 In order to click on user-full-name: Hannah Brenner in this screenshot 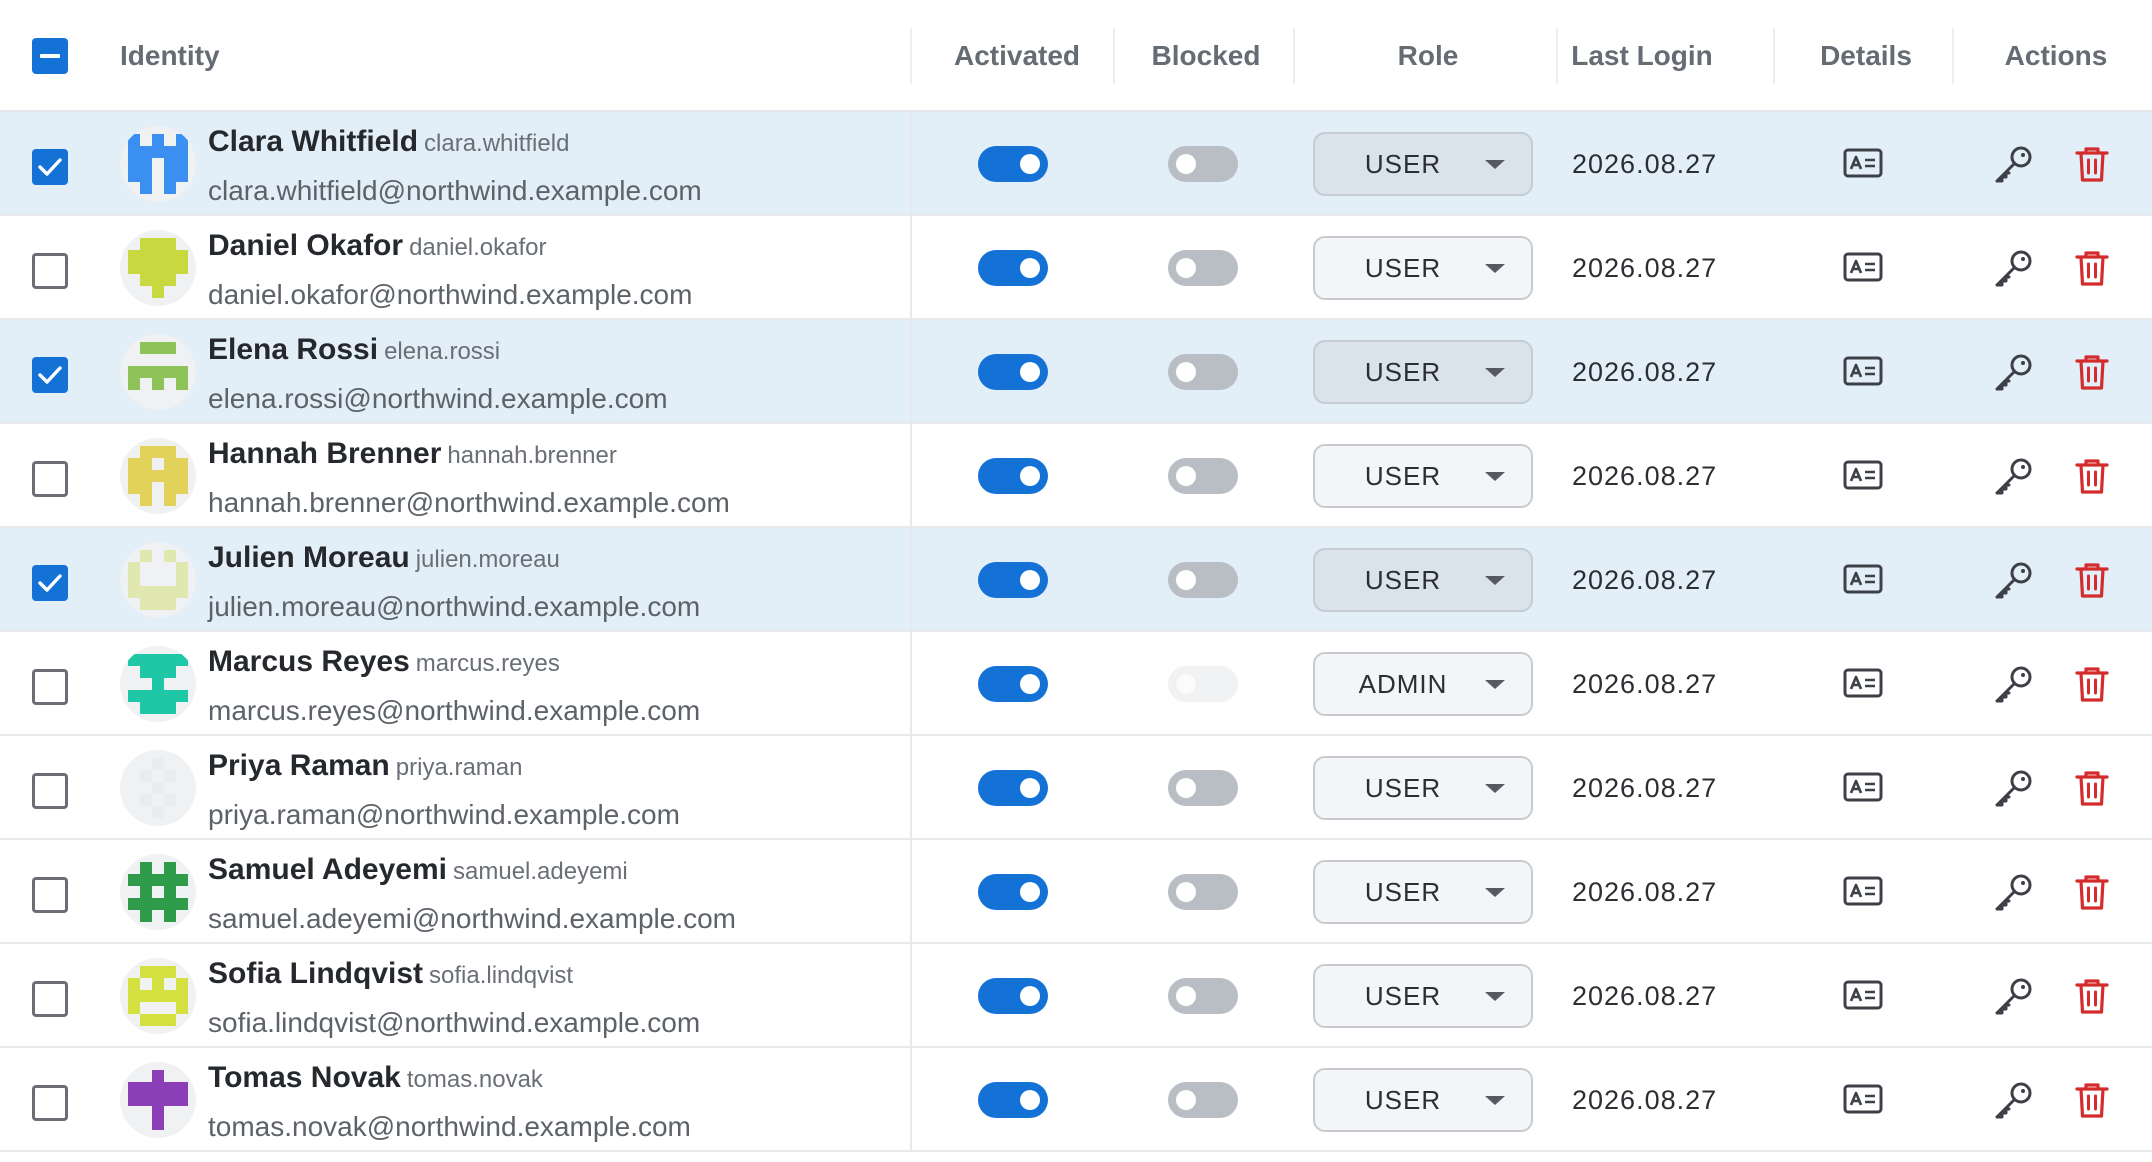, I will do `click(324, 453)`.